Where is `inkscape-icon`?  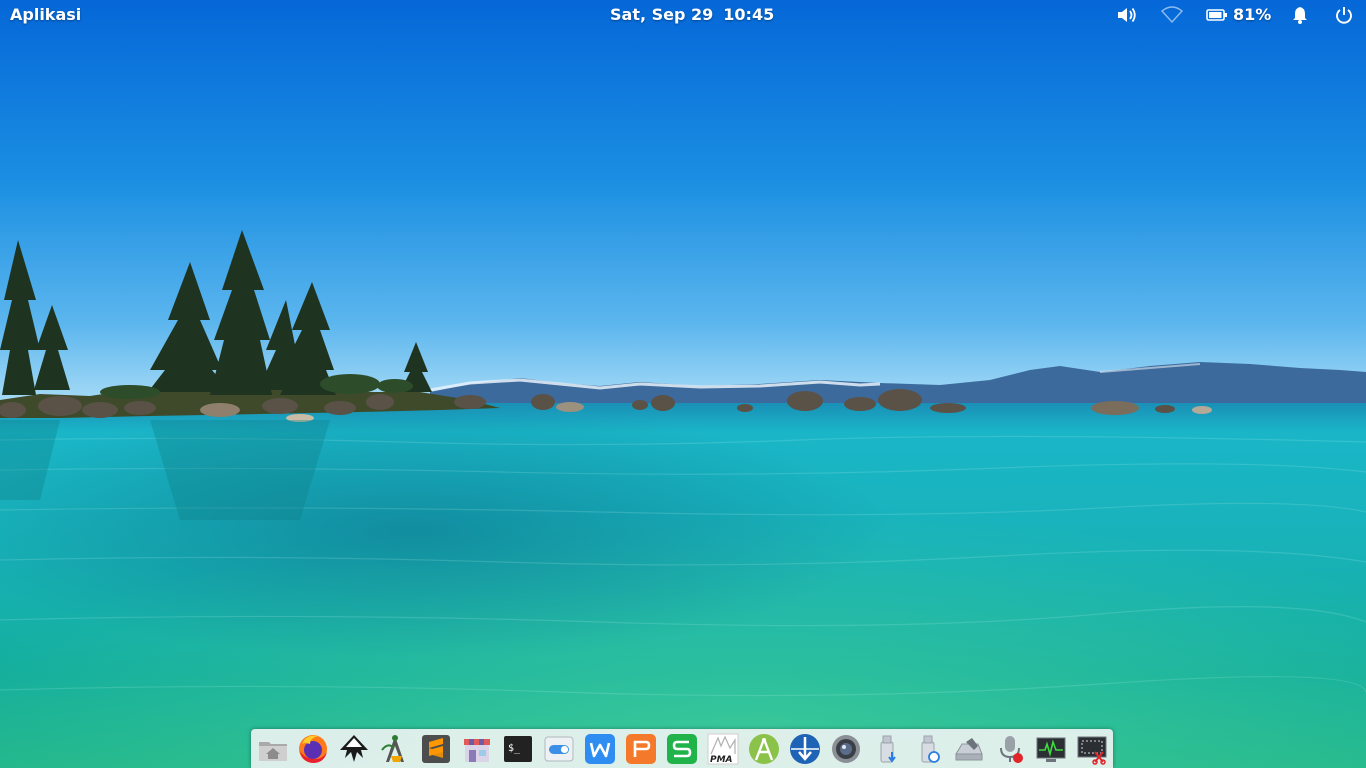
inkscape-icon is located at coordinates (354, 748).